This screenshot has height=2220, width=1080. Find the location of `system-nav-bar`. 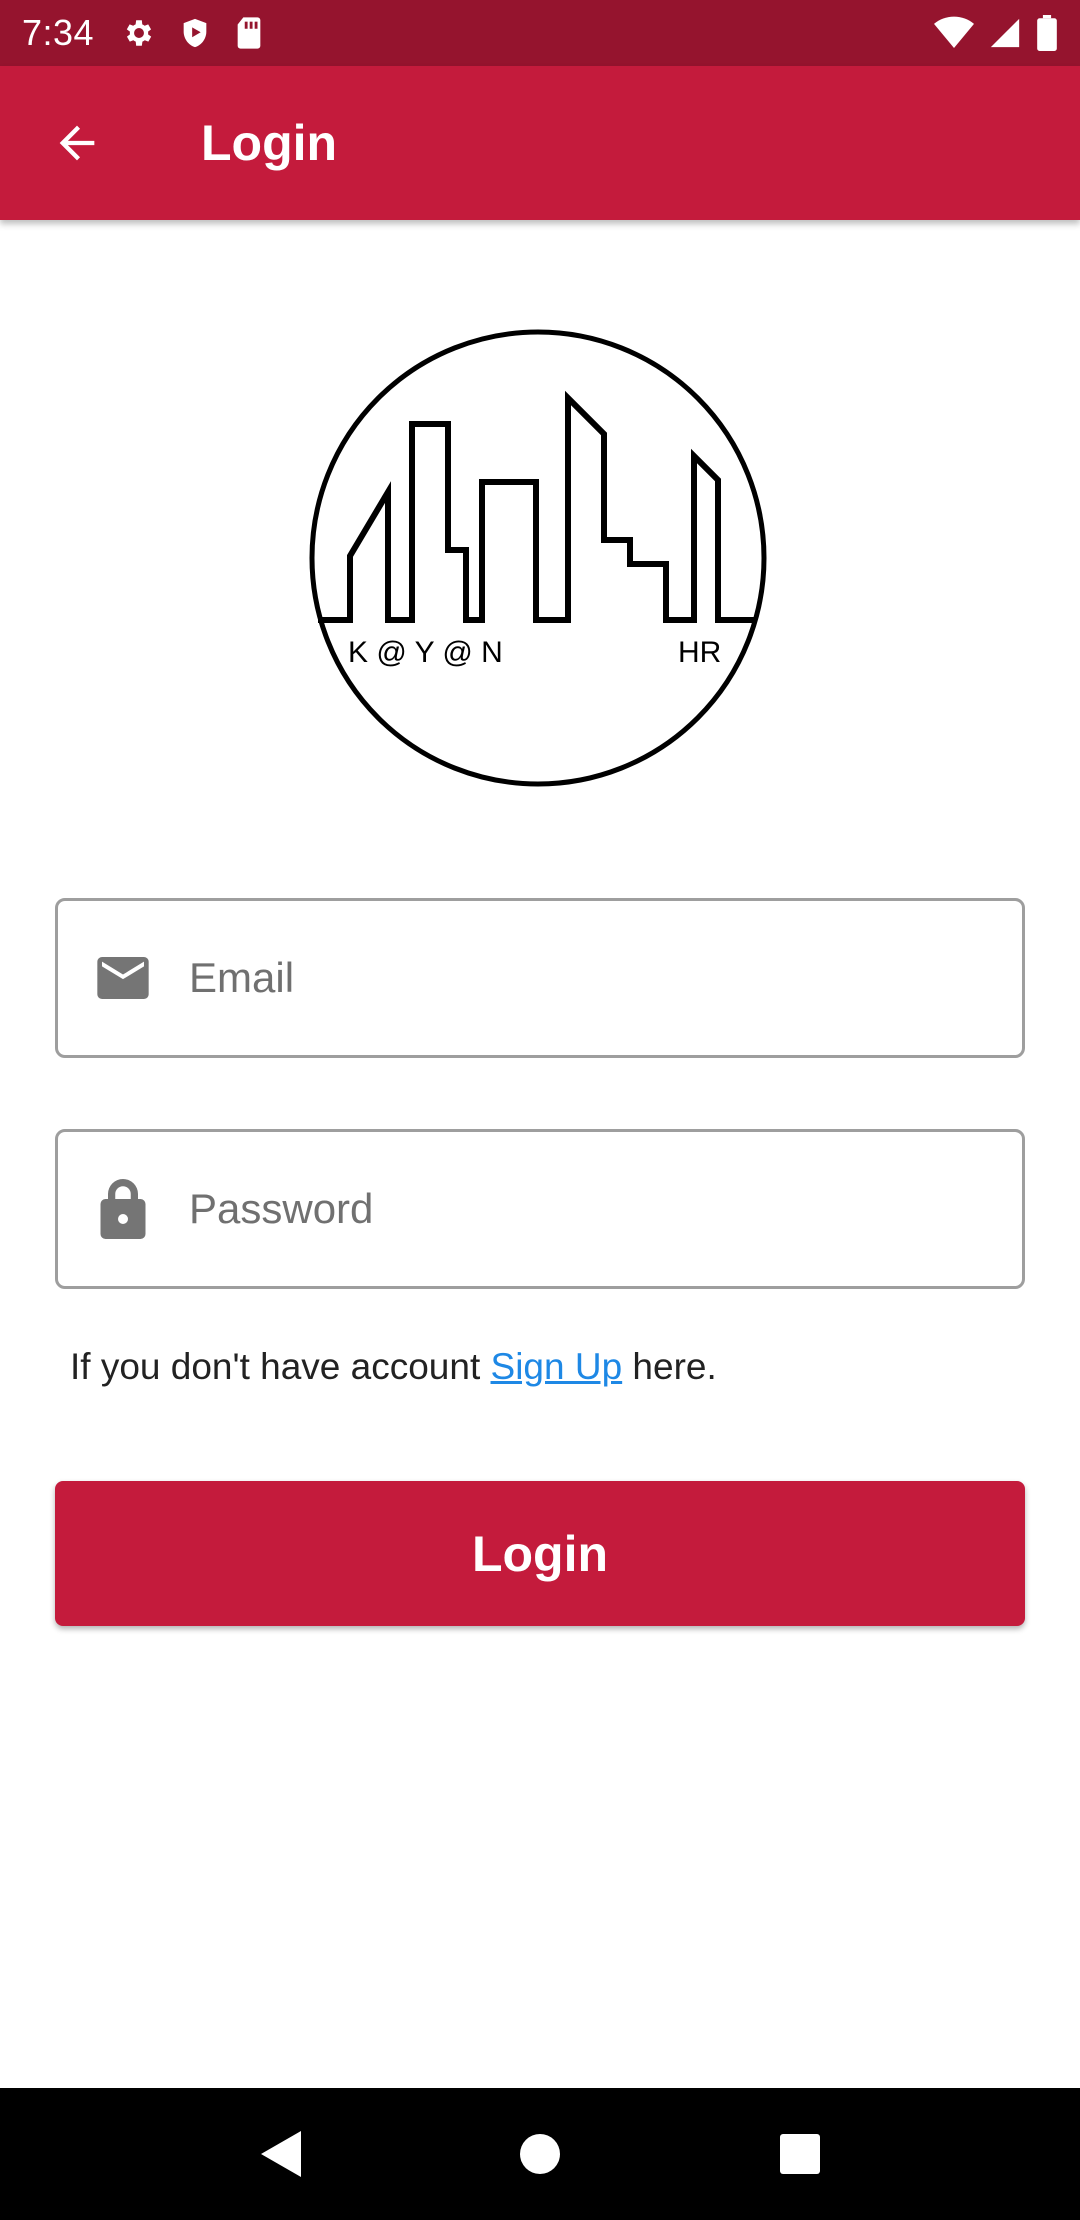

system-nav-bar is located at coordinates (540, 2154).